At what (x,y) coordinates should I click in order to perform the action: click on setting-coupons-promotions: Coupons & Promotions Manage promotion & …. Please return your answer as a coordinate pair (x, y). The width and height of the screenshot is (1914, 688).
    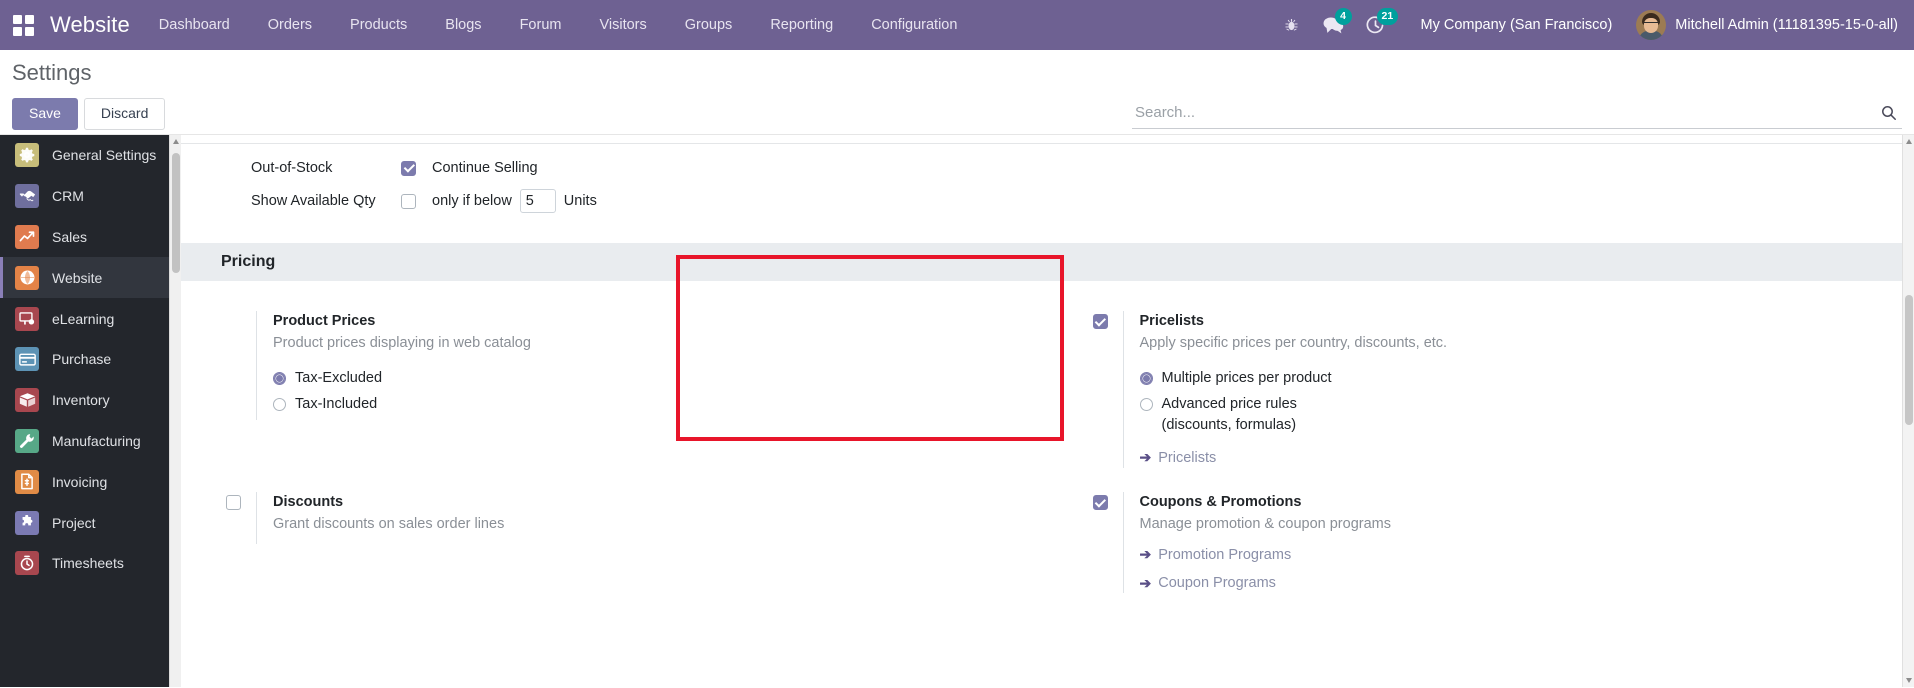
    Looking at the image, I should click on (1481, 540).